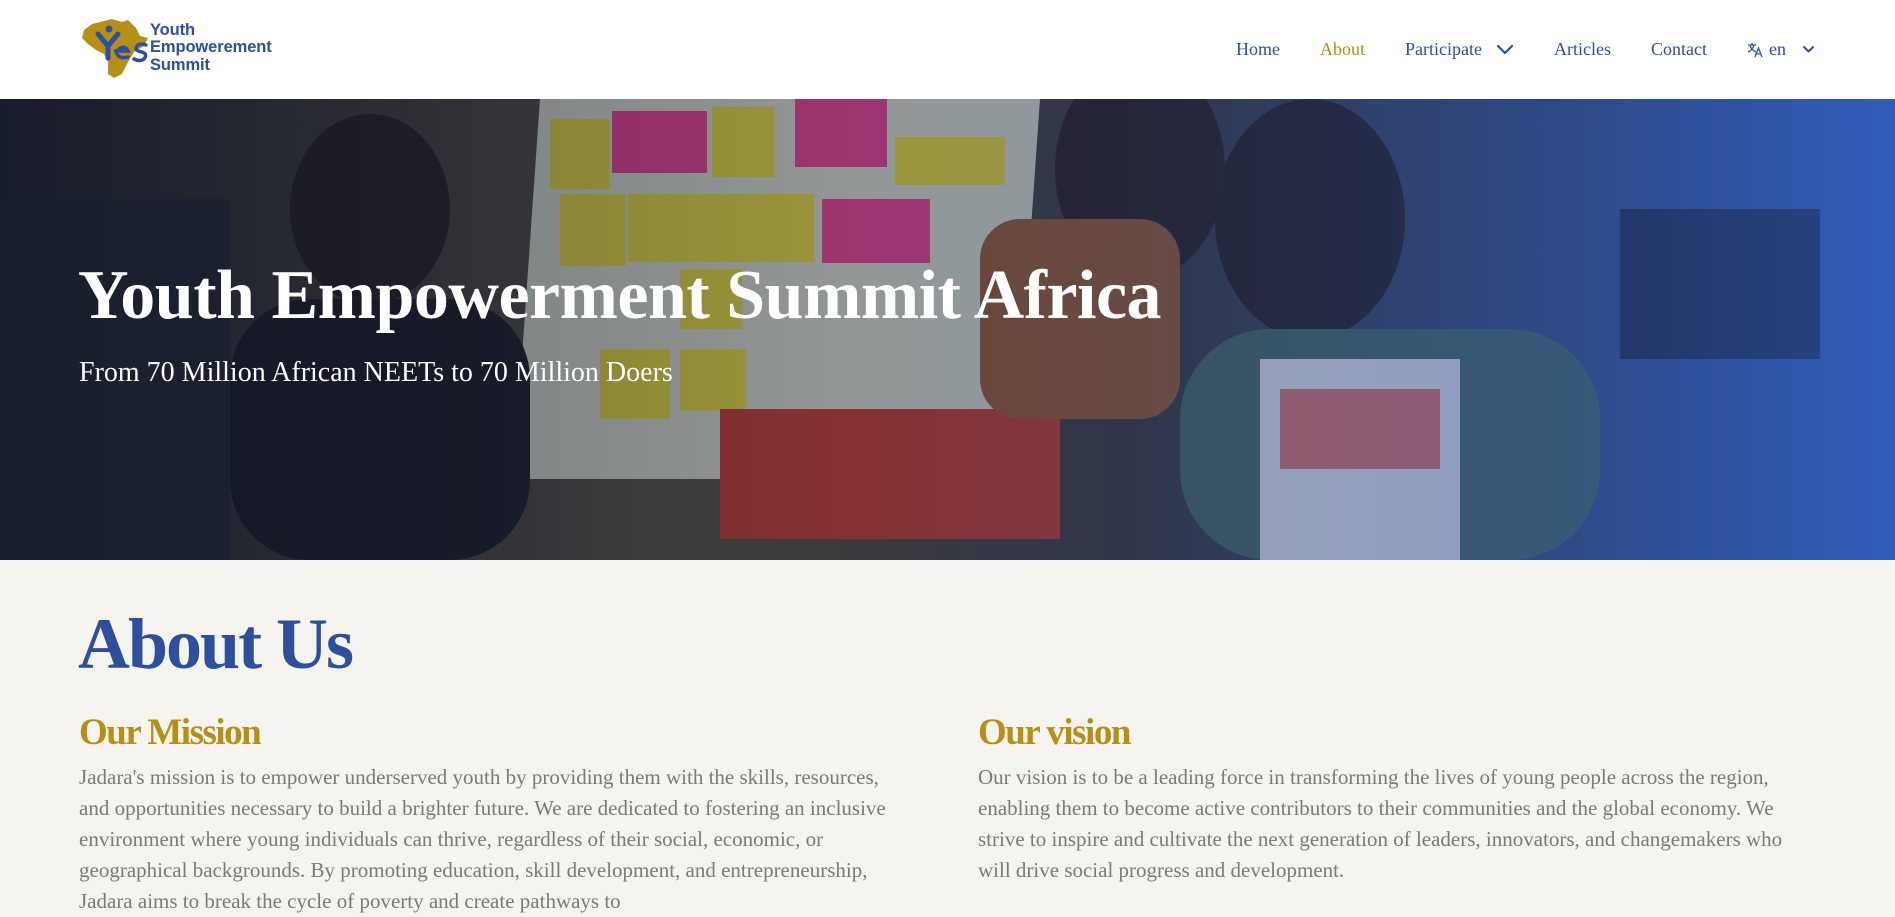  Describe the element at coordinates (170, 732) in the screenshot. I see `mission-title: Our Mission` at that location.